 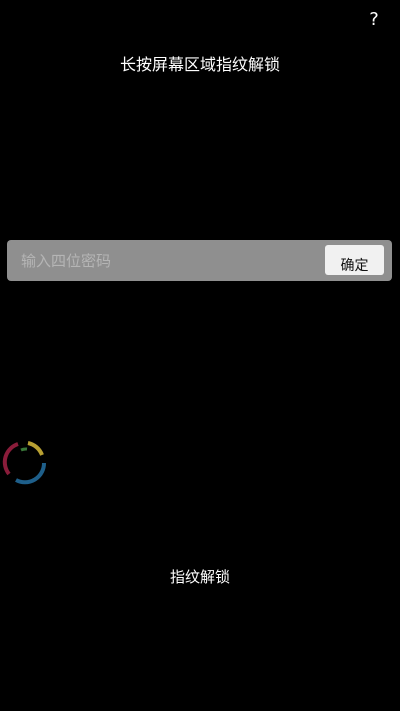 What do you see at coordinates (167, 260) in the screenshot?
I see `password-input` at bounding box center [167, 260].